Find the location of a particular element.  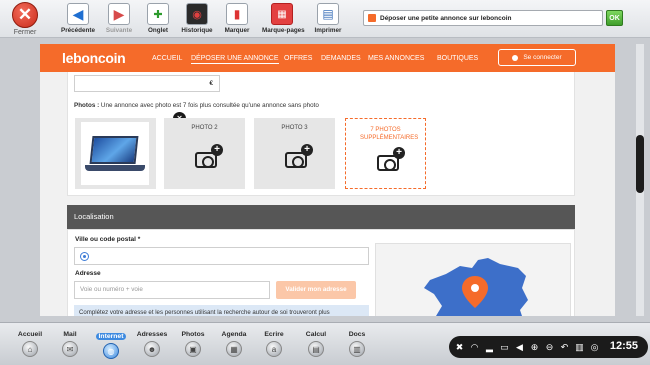

bookmark-button: ▮ Marquer is located at coordinates (237, 18).